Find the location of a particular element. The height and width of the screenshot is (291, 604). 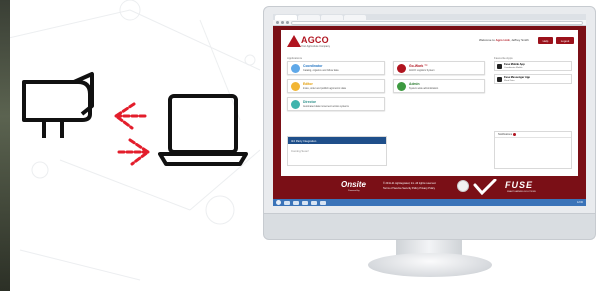

back-icon is located at coordinates (277, 22).